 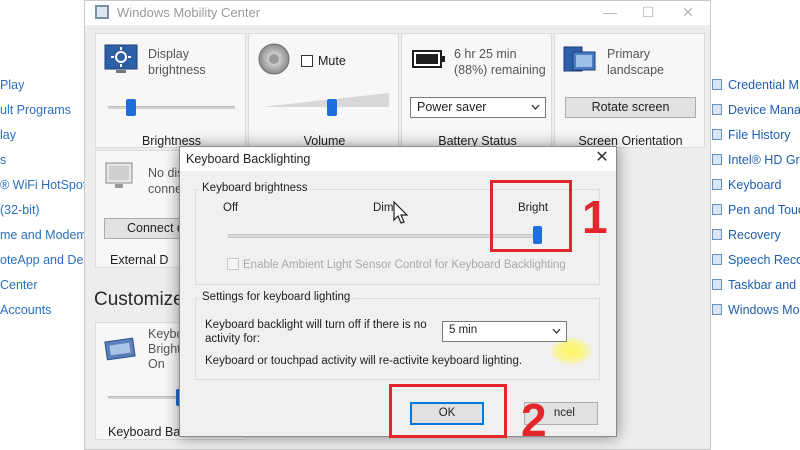 What do you see at coordinates (401, 212) in the screenshot?
I see `mouse-cursor-icon` at bounding box center [401, 212].